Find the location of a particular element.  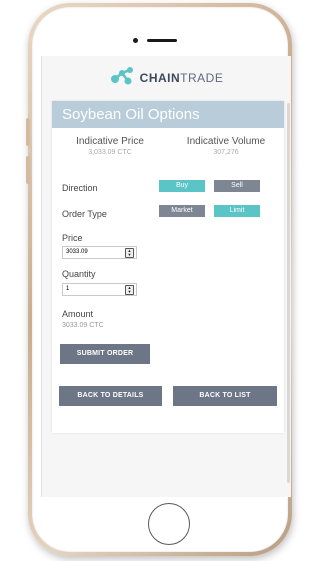

scrollbar is located at coordinates (288, 293).